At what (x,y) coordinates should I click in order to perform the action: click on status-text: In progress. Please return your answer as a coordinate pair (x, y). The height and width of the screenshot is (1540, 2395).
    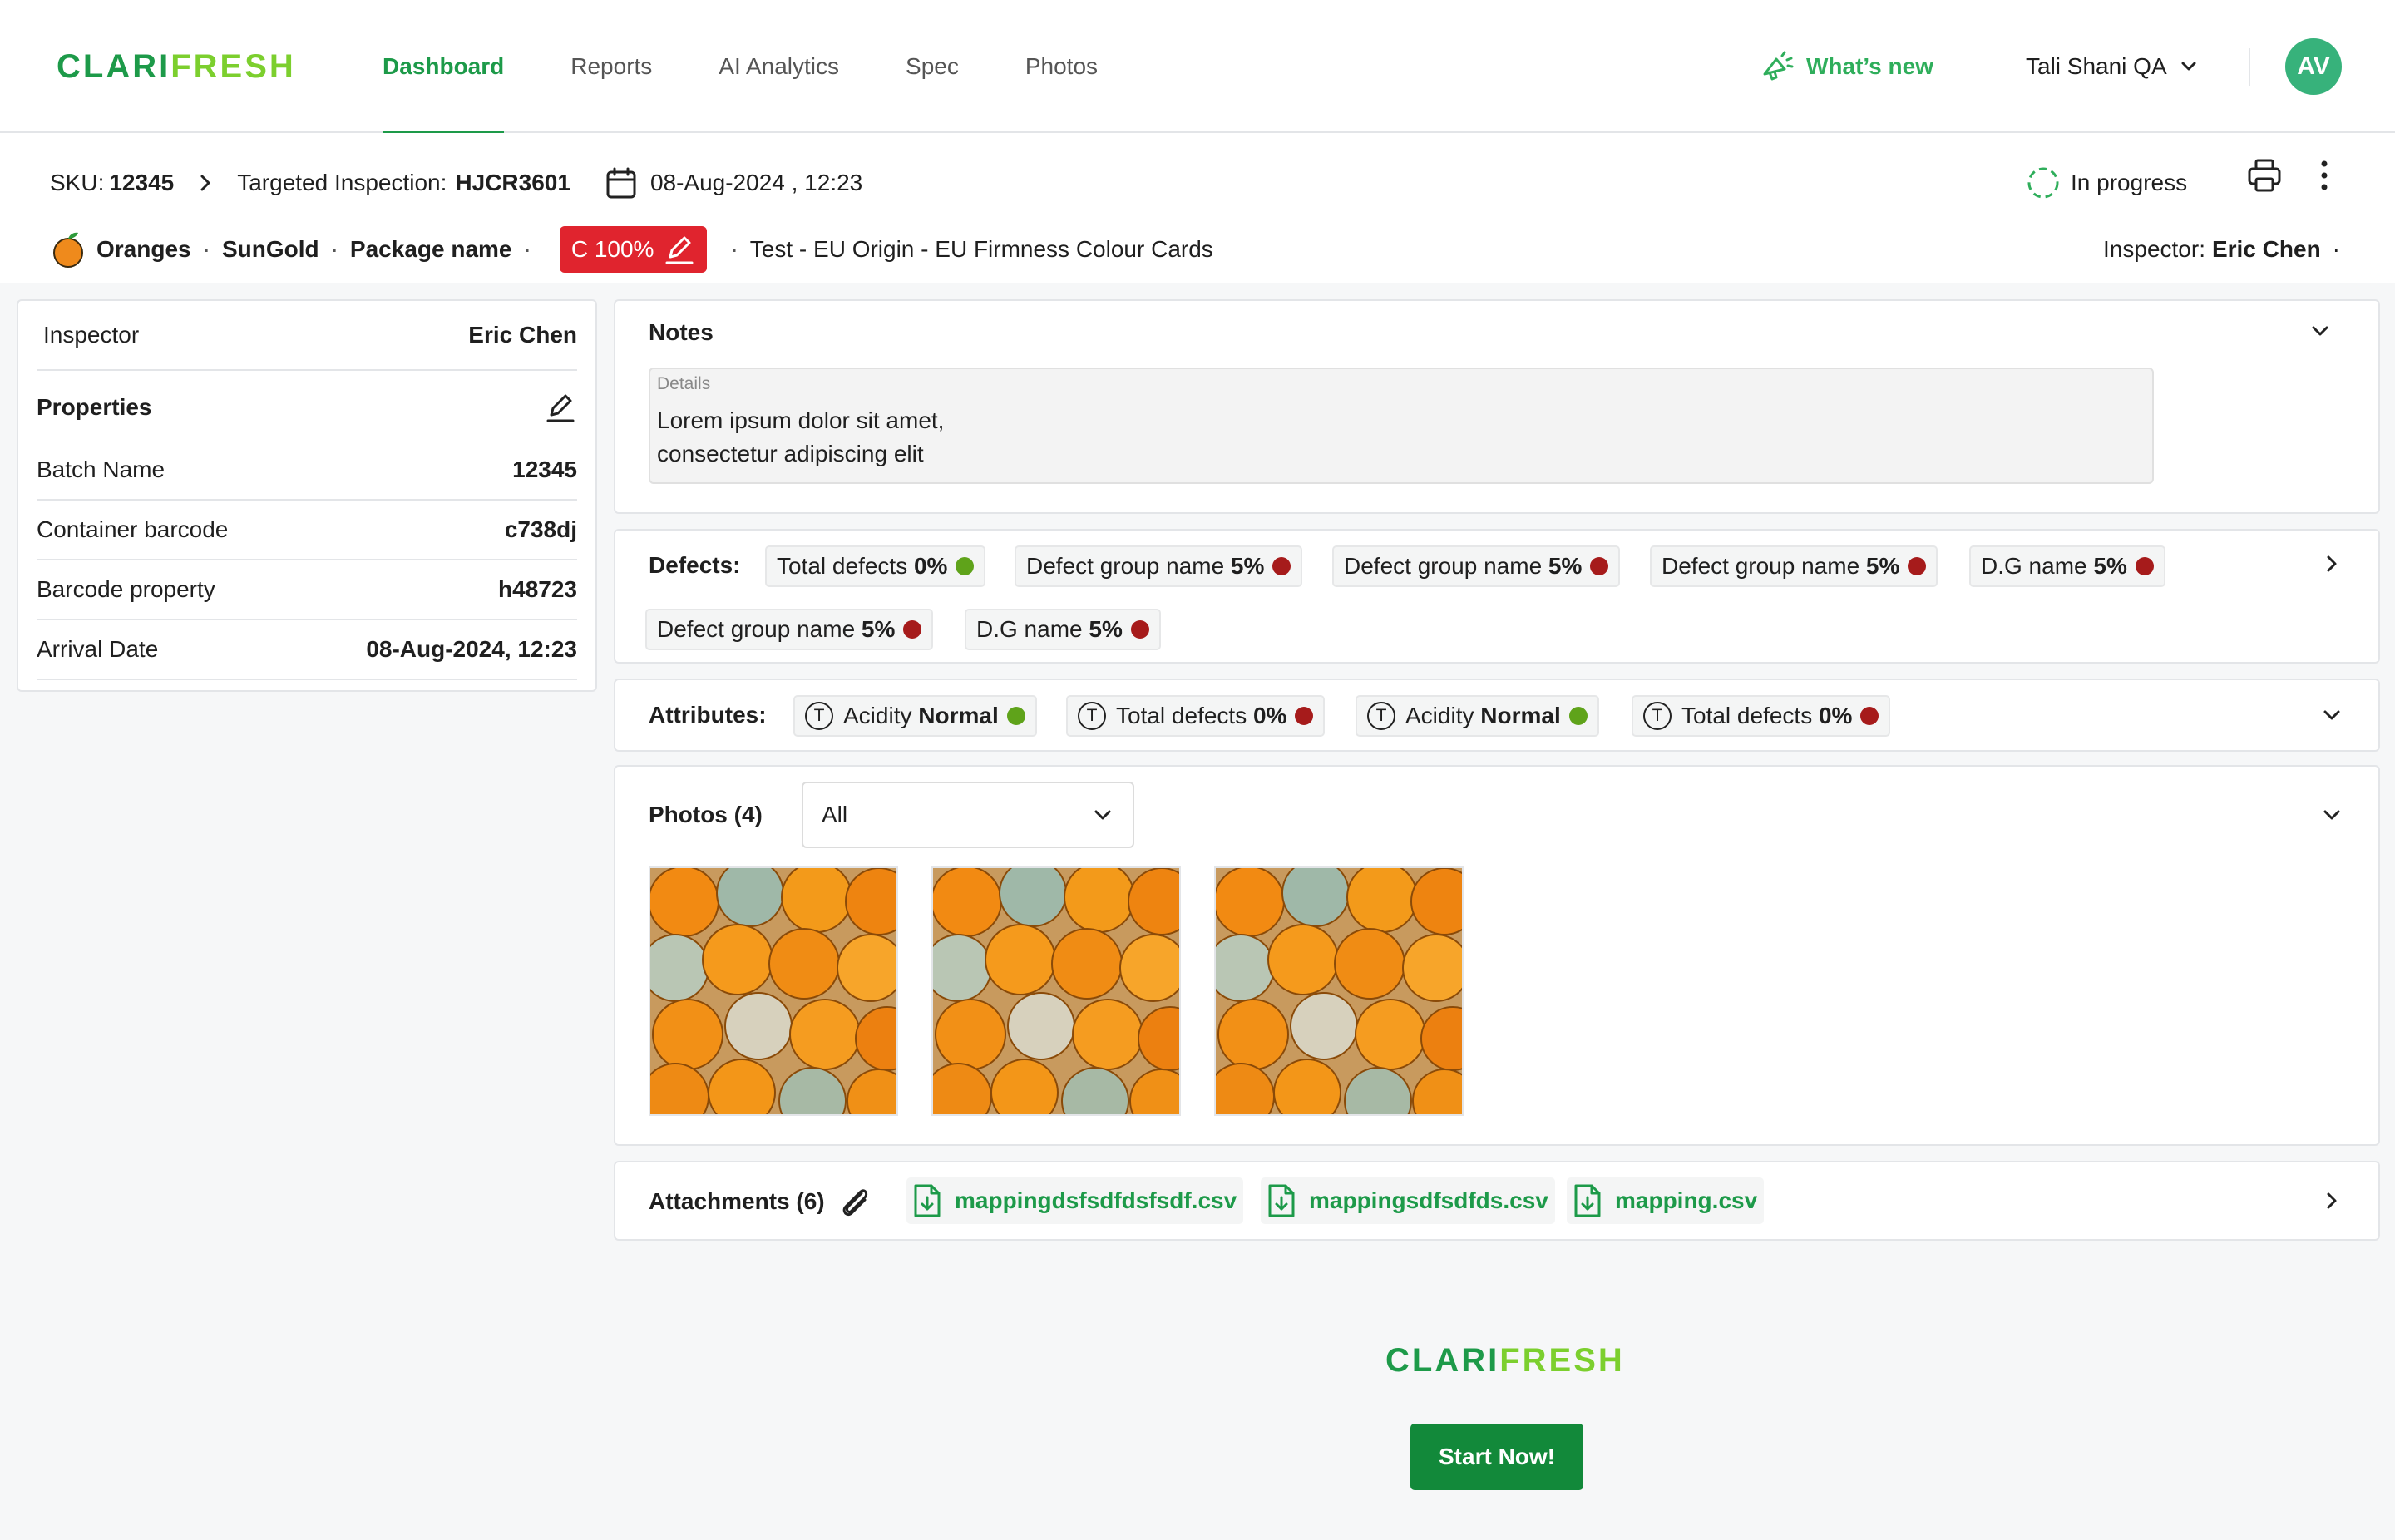
    Looking at the image, I should click on (2129, 182).